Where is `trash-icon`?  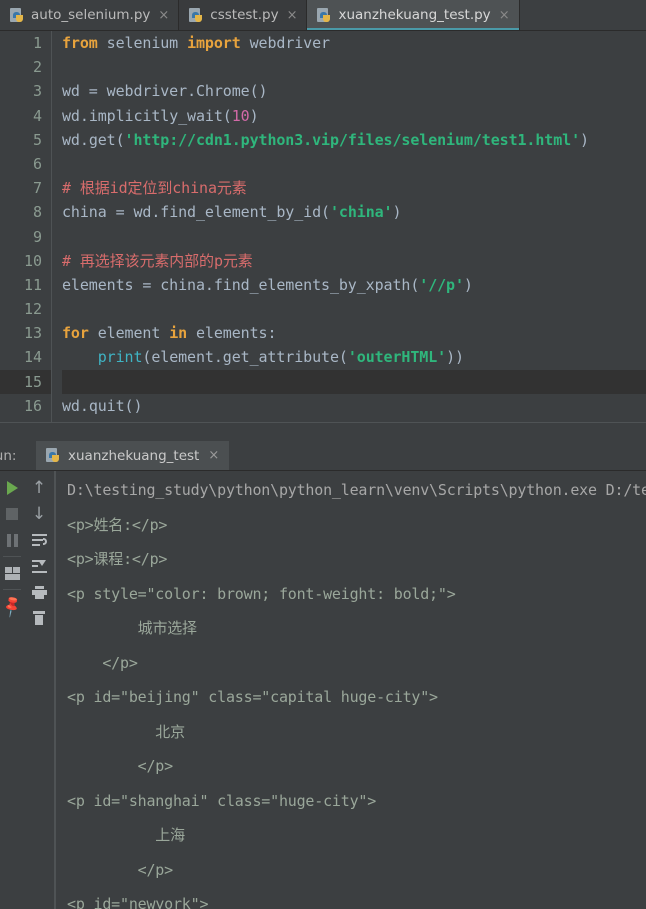
trash-icon is located at coordinates (39, 618).